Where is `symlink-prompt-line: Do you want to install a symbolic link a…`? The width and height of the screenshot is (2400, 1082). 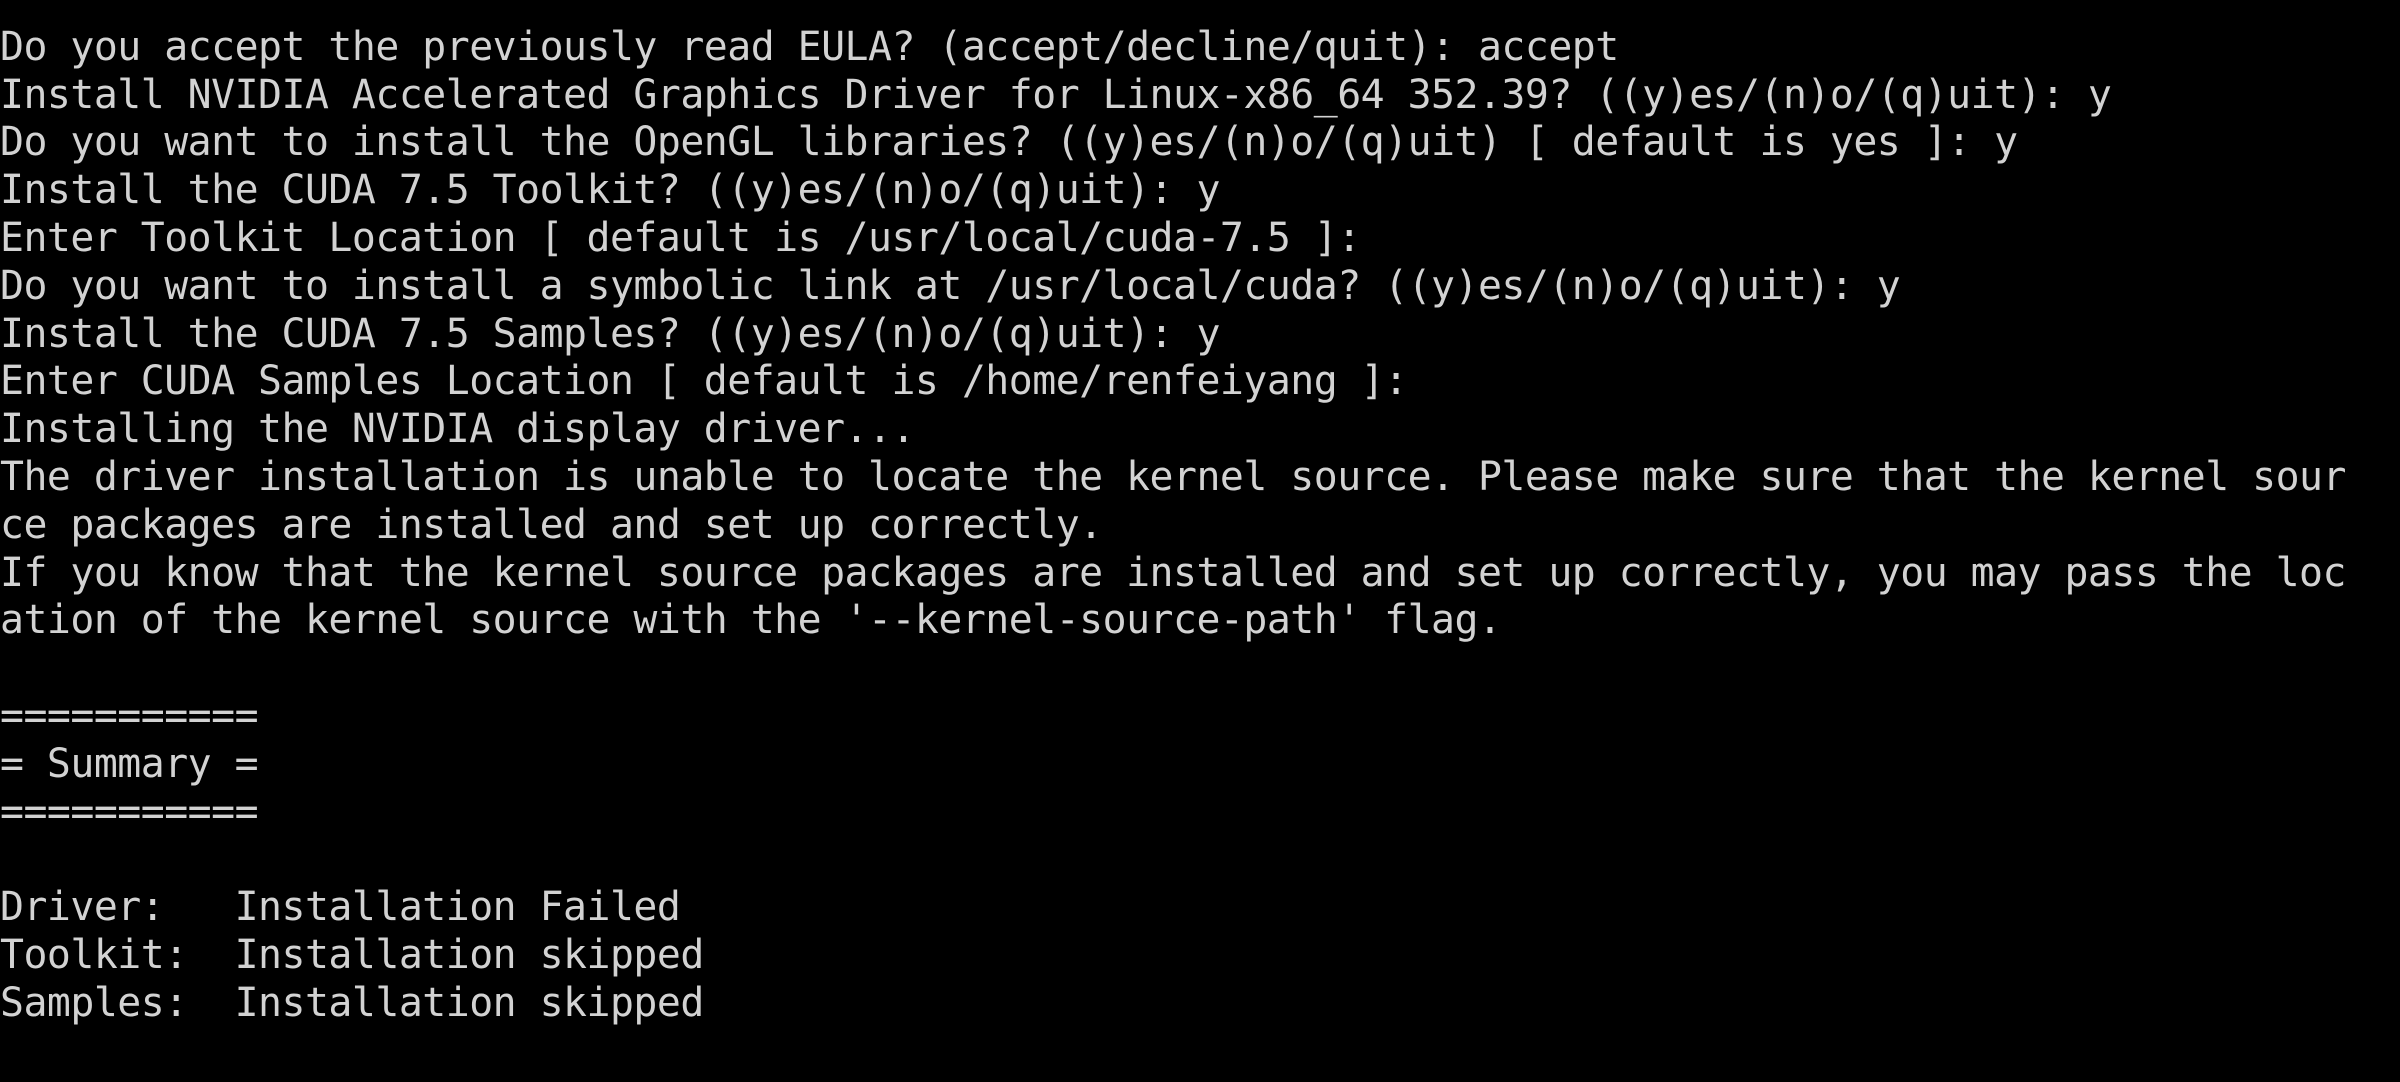
symlink-prompt-line: Do you want to install a symbolic link a… is located at coordinates (950, 285).